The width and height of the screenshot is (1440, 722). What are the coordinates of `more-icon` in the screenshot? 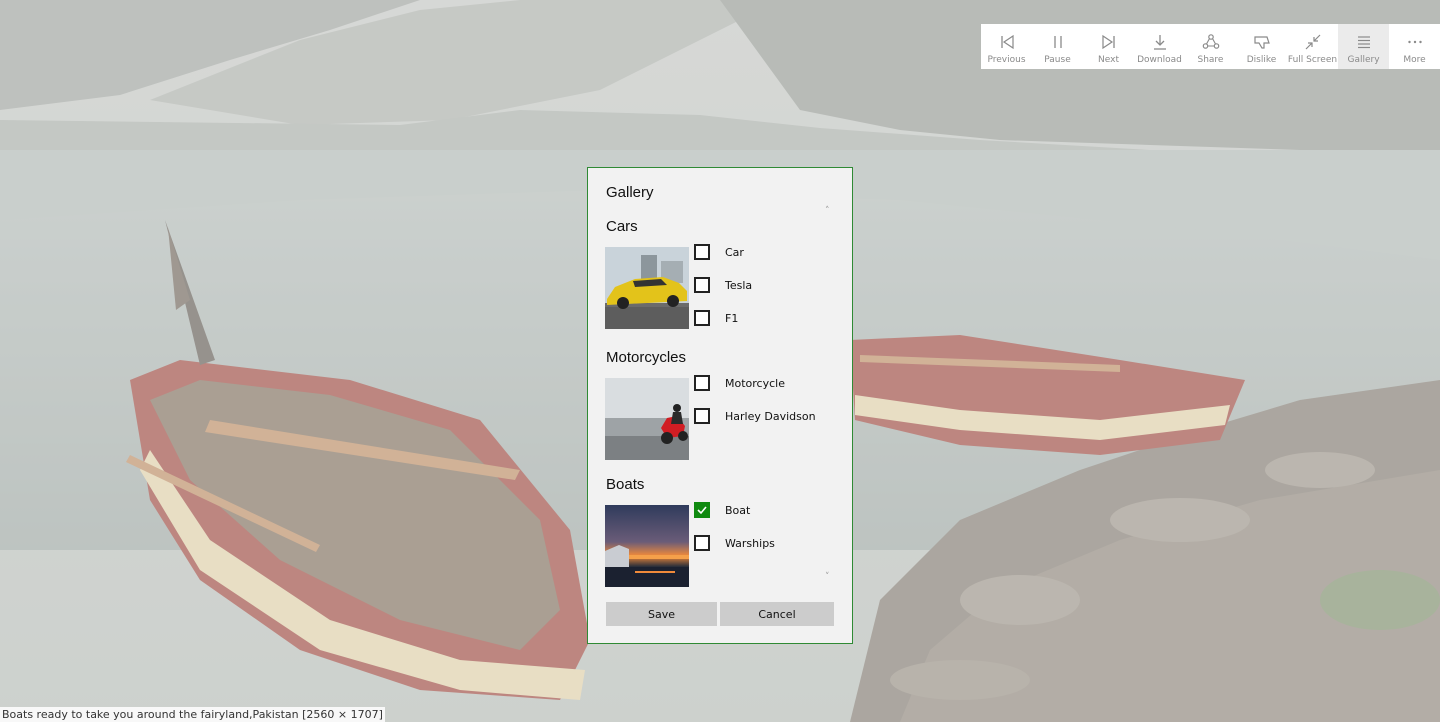 It's located at (1414, 42).